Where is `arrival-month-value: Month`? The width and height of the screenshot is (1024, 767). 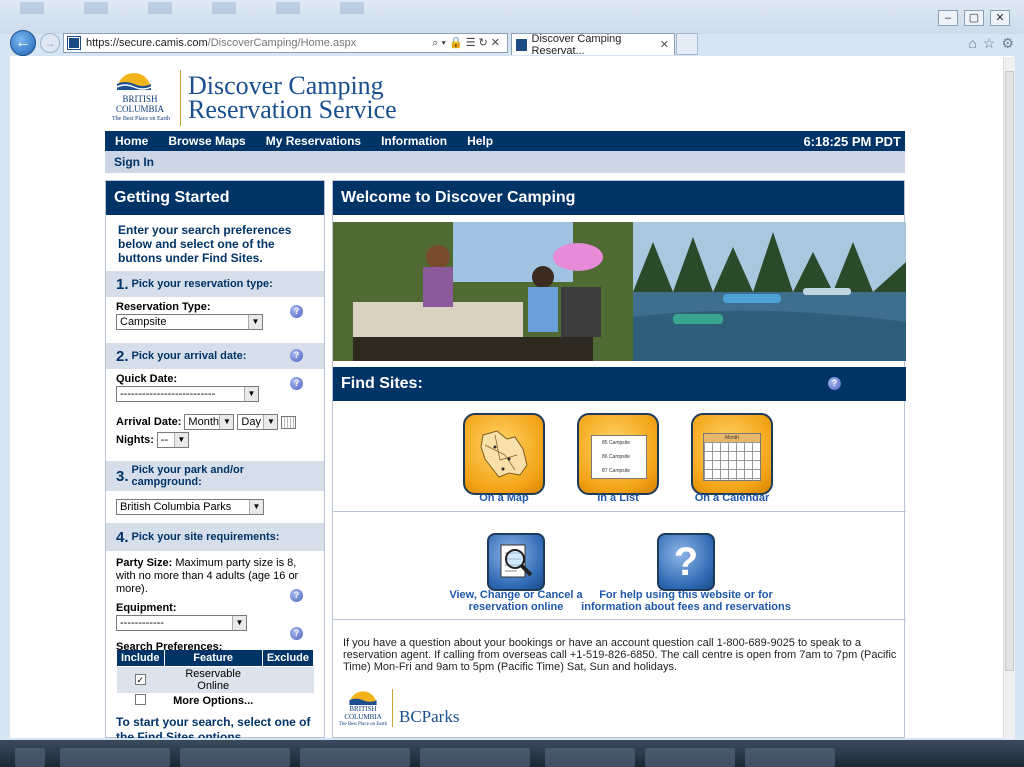
arrival-month-value: Month is located at coordinates (203, 422).